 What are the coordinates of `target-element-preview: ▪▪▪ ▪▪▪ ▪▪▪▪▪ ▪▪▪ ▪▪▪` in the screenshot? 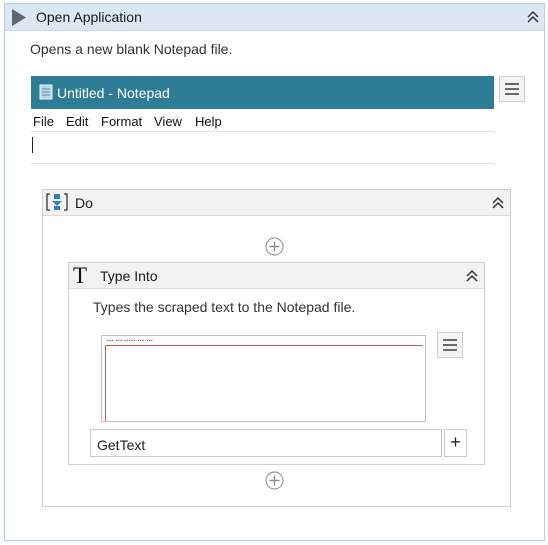 It's located at (263, 378).